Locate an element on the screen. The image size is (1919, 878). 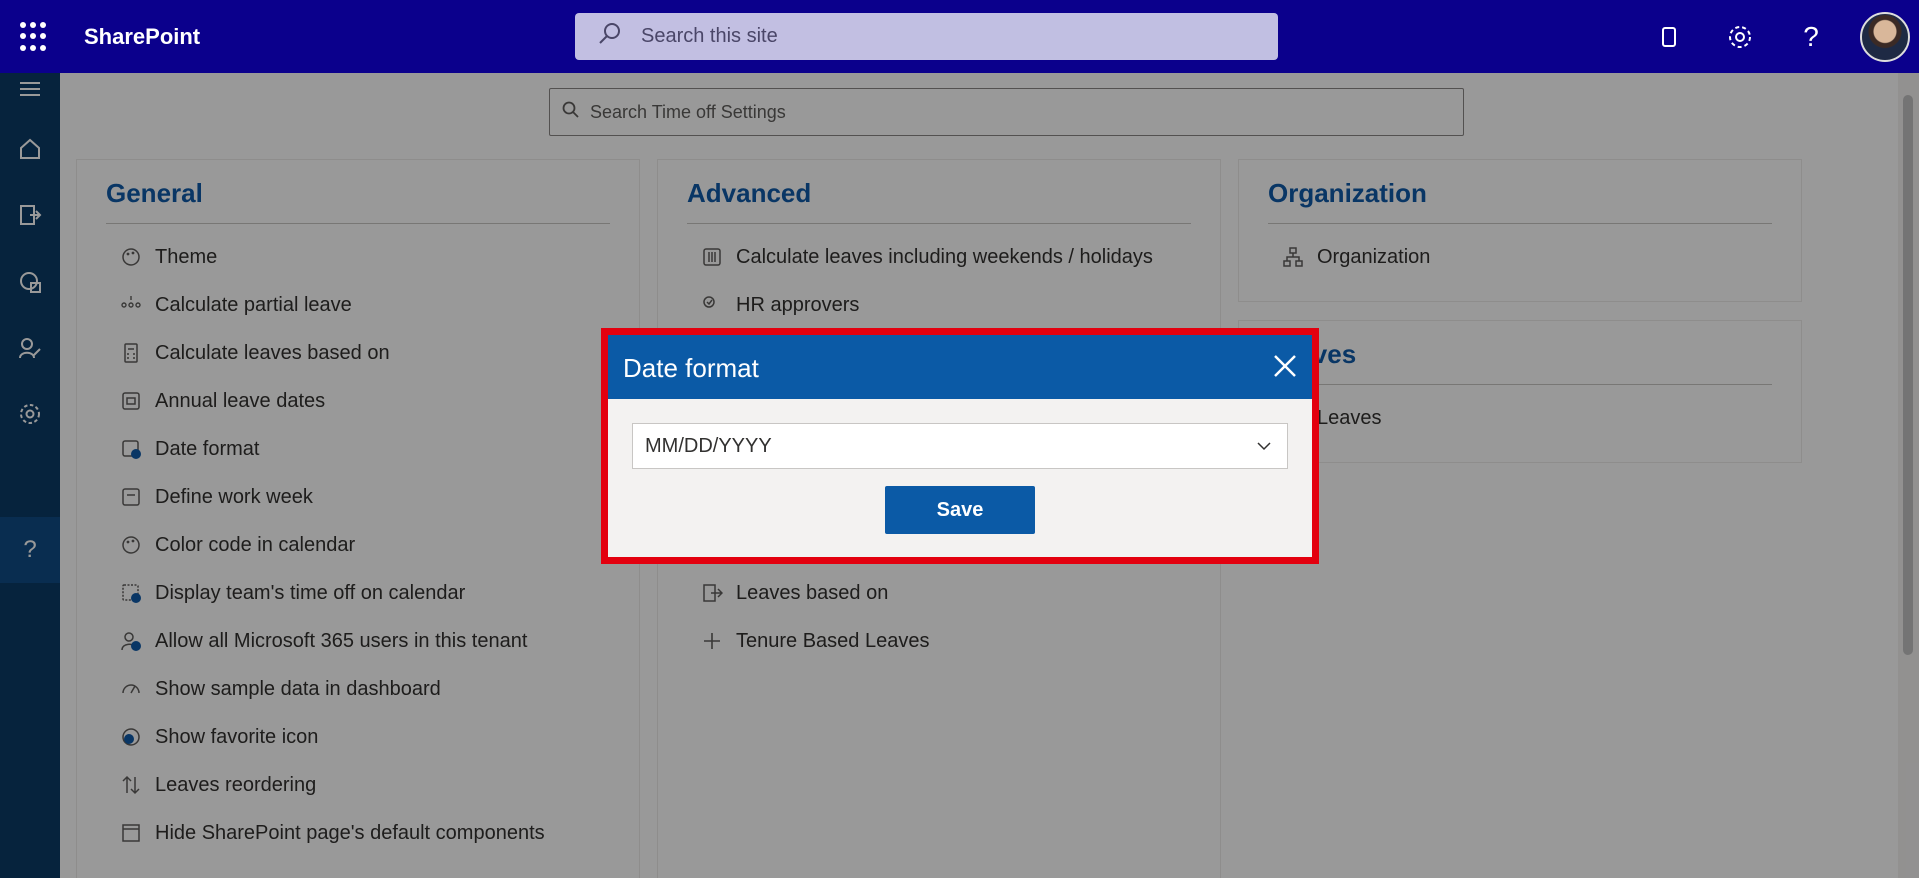
mobile-icon is located at coordinates (1669, 37).